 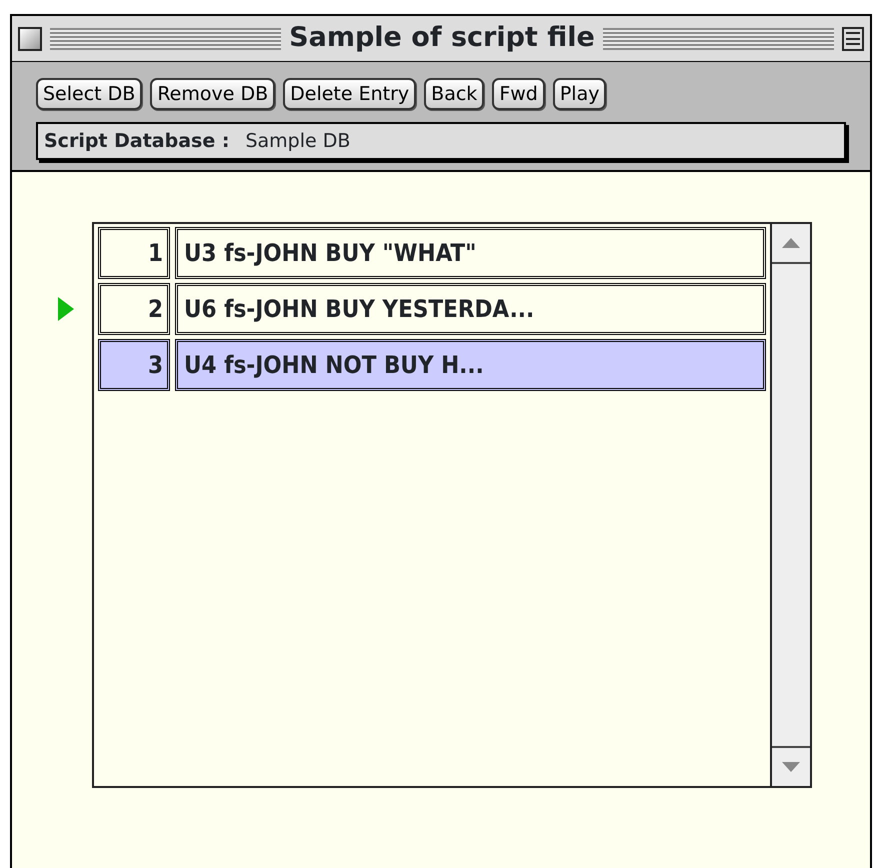 What do you see at coordinates (134, 365) in the screenshot?
I see `row-number: 3` at bounding box center [134, 365].